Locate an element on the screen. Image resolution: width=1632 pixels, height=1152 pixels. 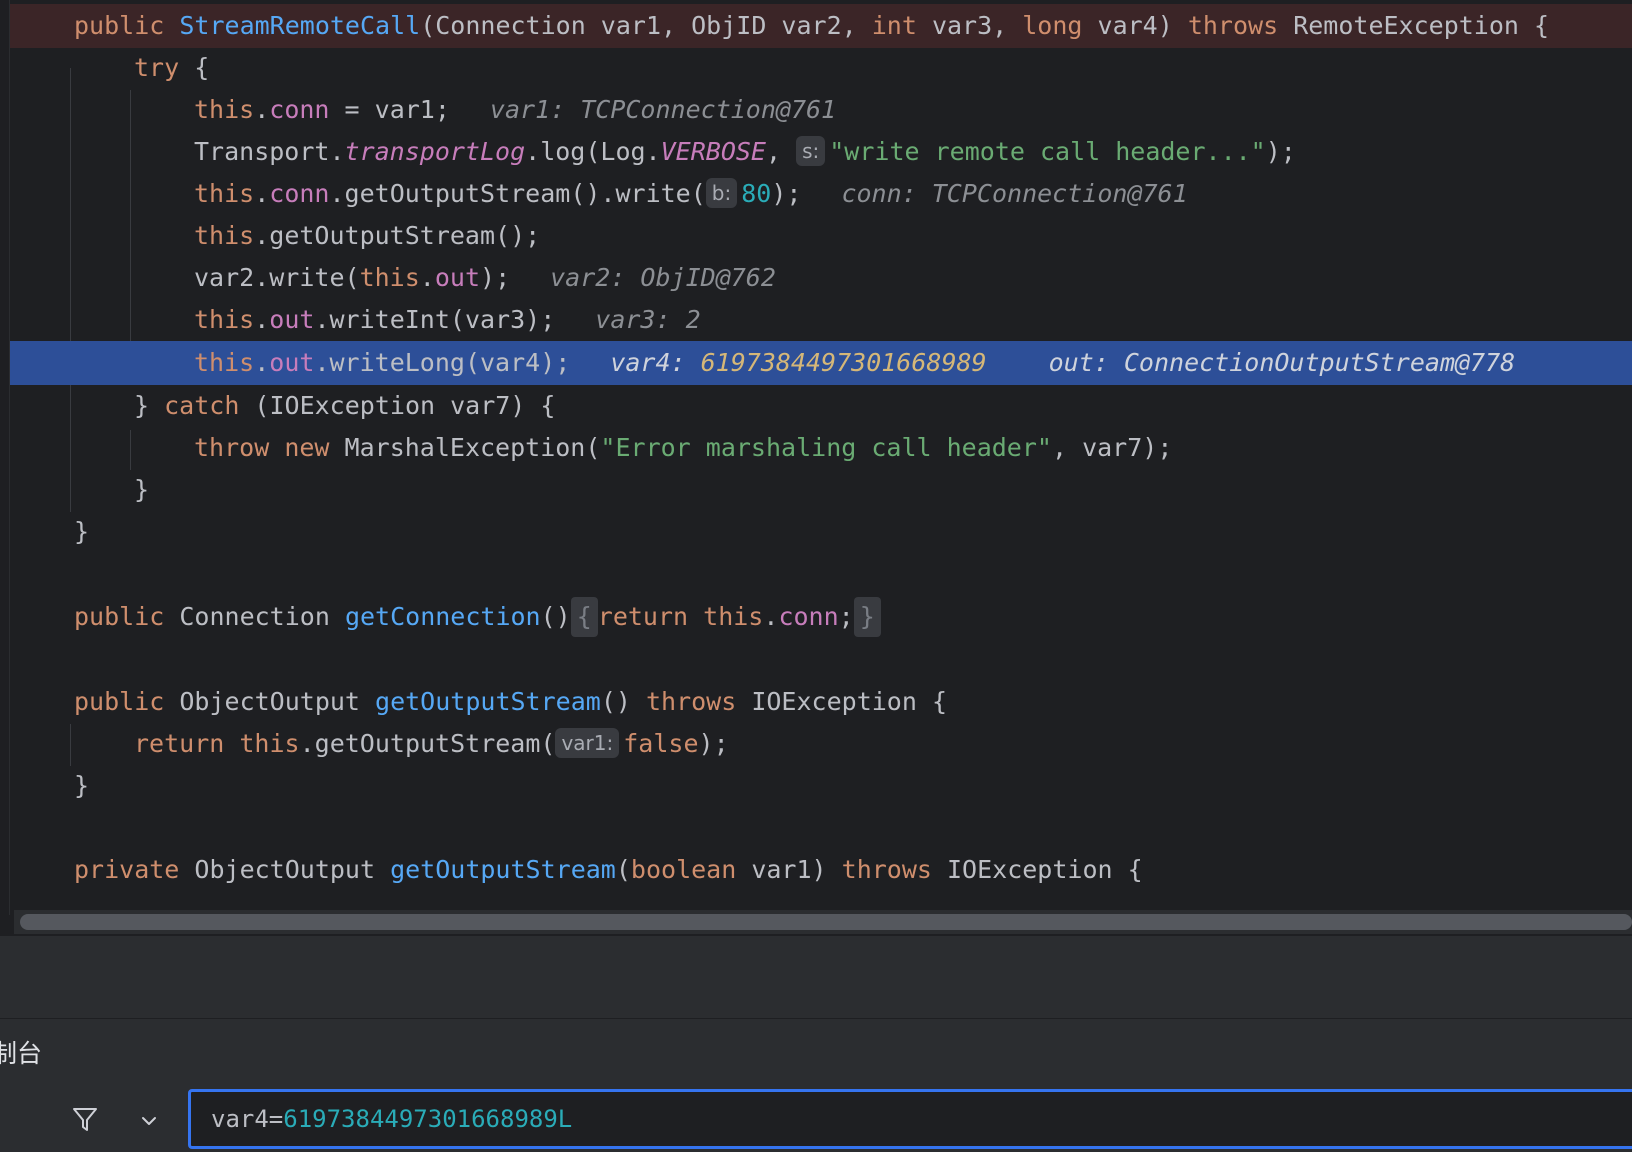
code-token: (IOException var7) { is located at coordinates (397, 405).